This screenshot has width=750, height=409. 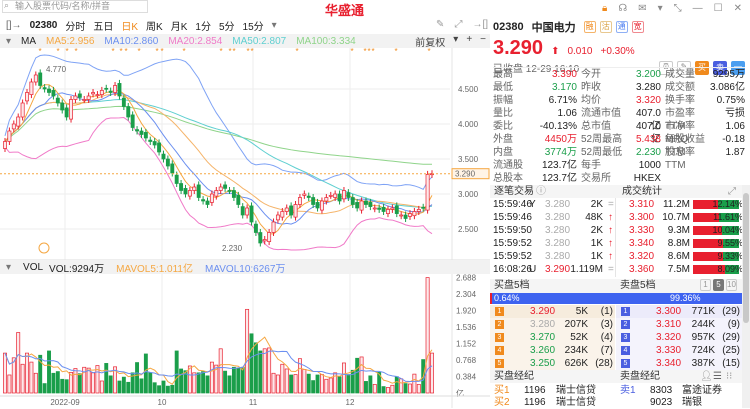 What do you see at coordinates (75, 6) in the screenshot?
I see `search-input: ⌕ 输入股票代码/名称/拼音` at bounding box center [75, 6].